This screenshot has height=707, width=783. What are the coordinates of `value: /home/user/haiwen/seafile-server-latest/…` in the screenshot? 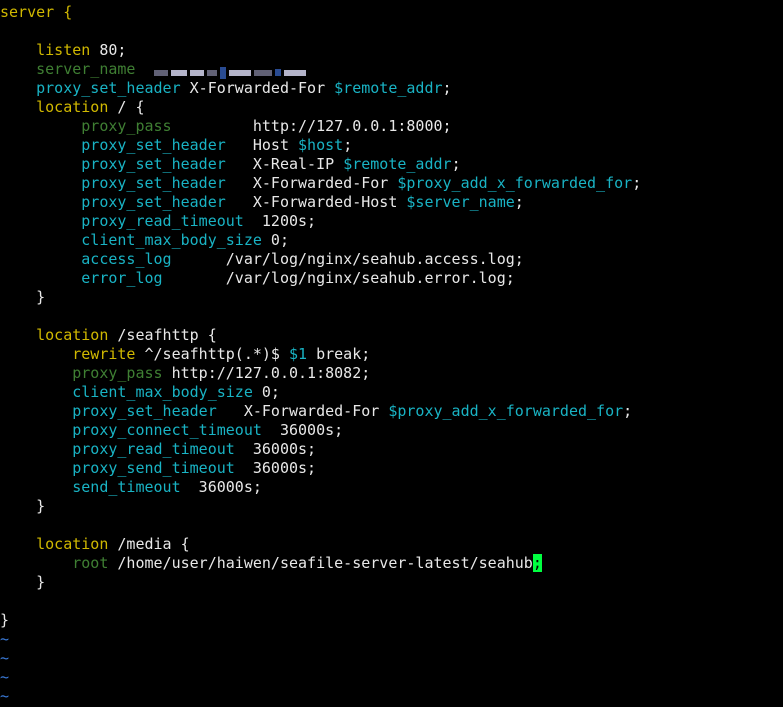 It's located at (320, 563).